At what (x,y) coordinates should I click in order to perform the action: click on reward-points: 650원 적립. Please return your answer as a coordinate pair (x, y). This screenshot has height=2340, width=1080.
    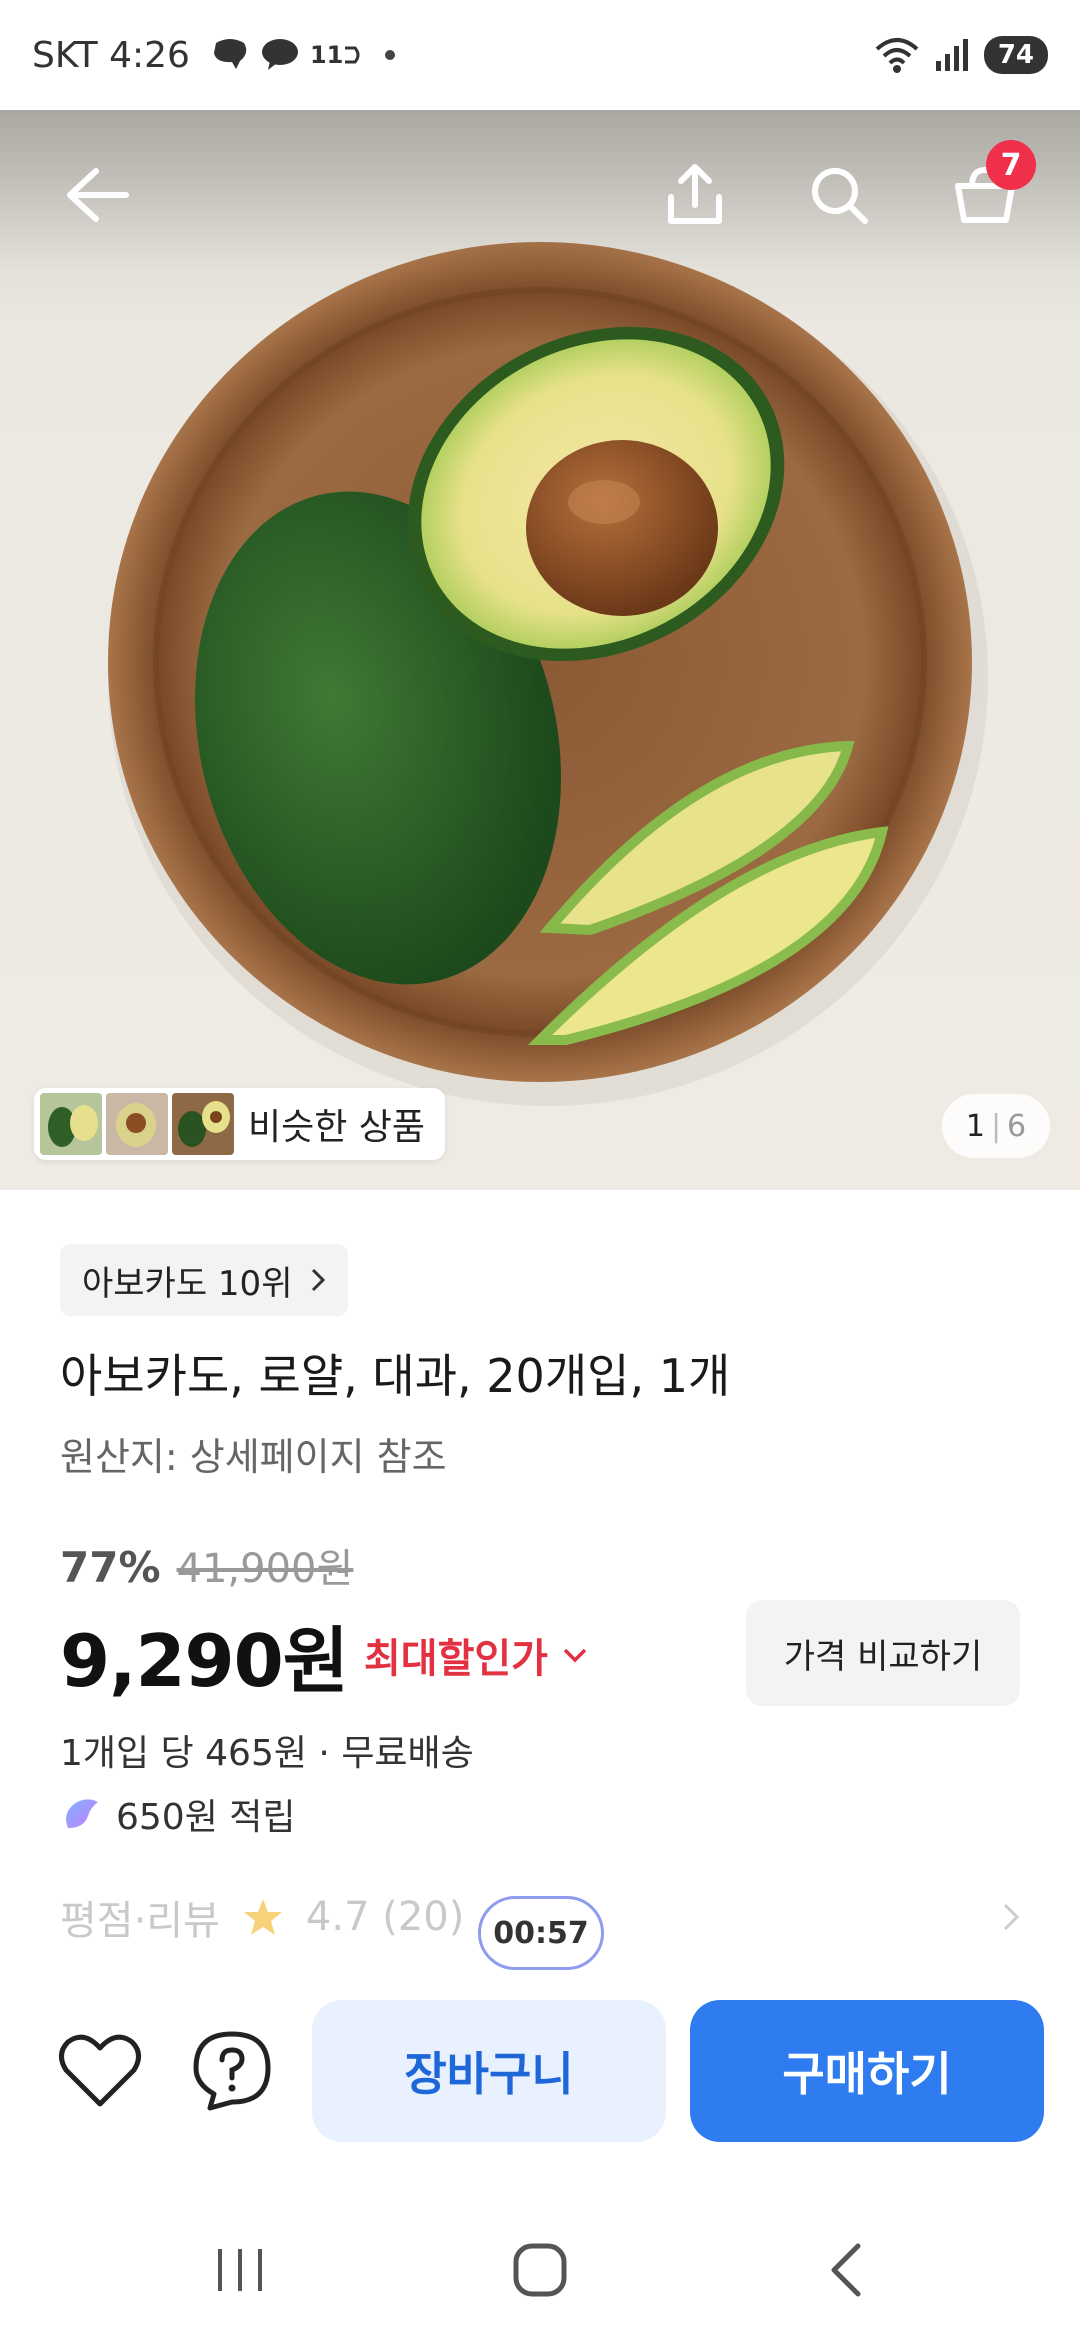
    Looking at the image, I should click on (178, 1814).